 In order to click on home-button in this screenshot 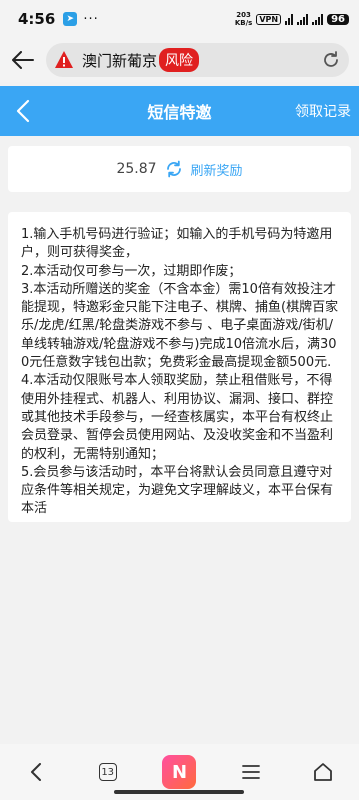, I will do `click(323, 772)`.